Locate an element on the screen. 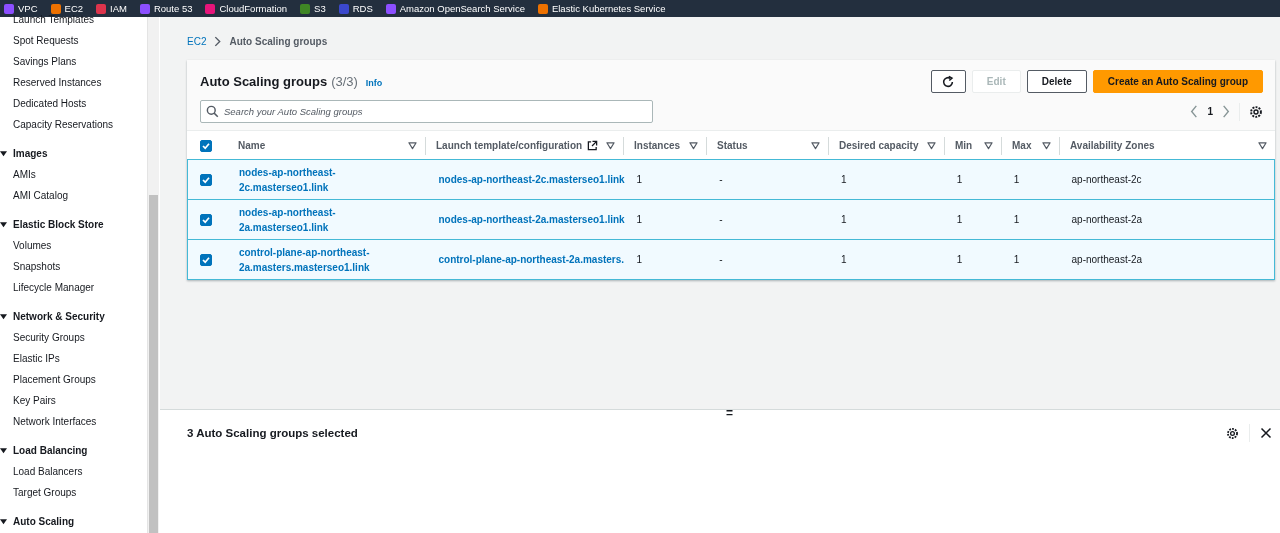  column-header: Launch template/configuration is located at coordinates (509, 145).